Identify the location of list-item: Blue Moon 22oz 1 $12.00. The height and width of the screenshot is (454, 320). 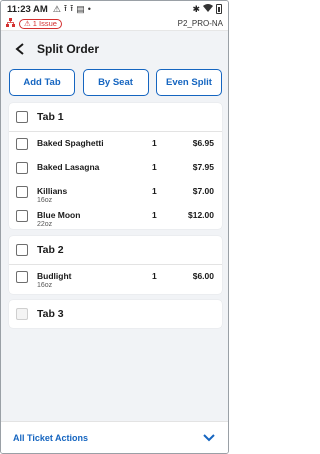
(115, 216).